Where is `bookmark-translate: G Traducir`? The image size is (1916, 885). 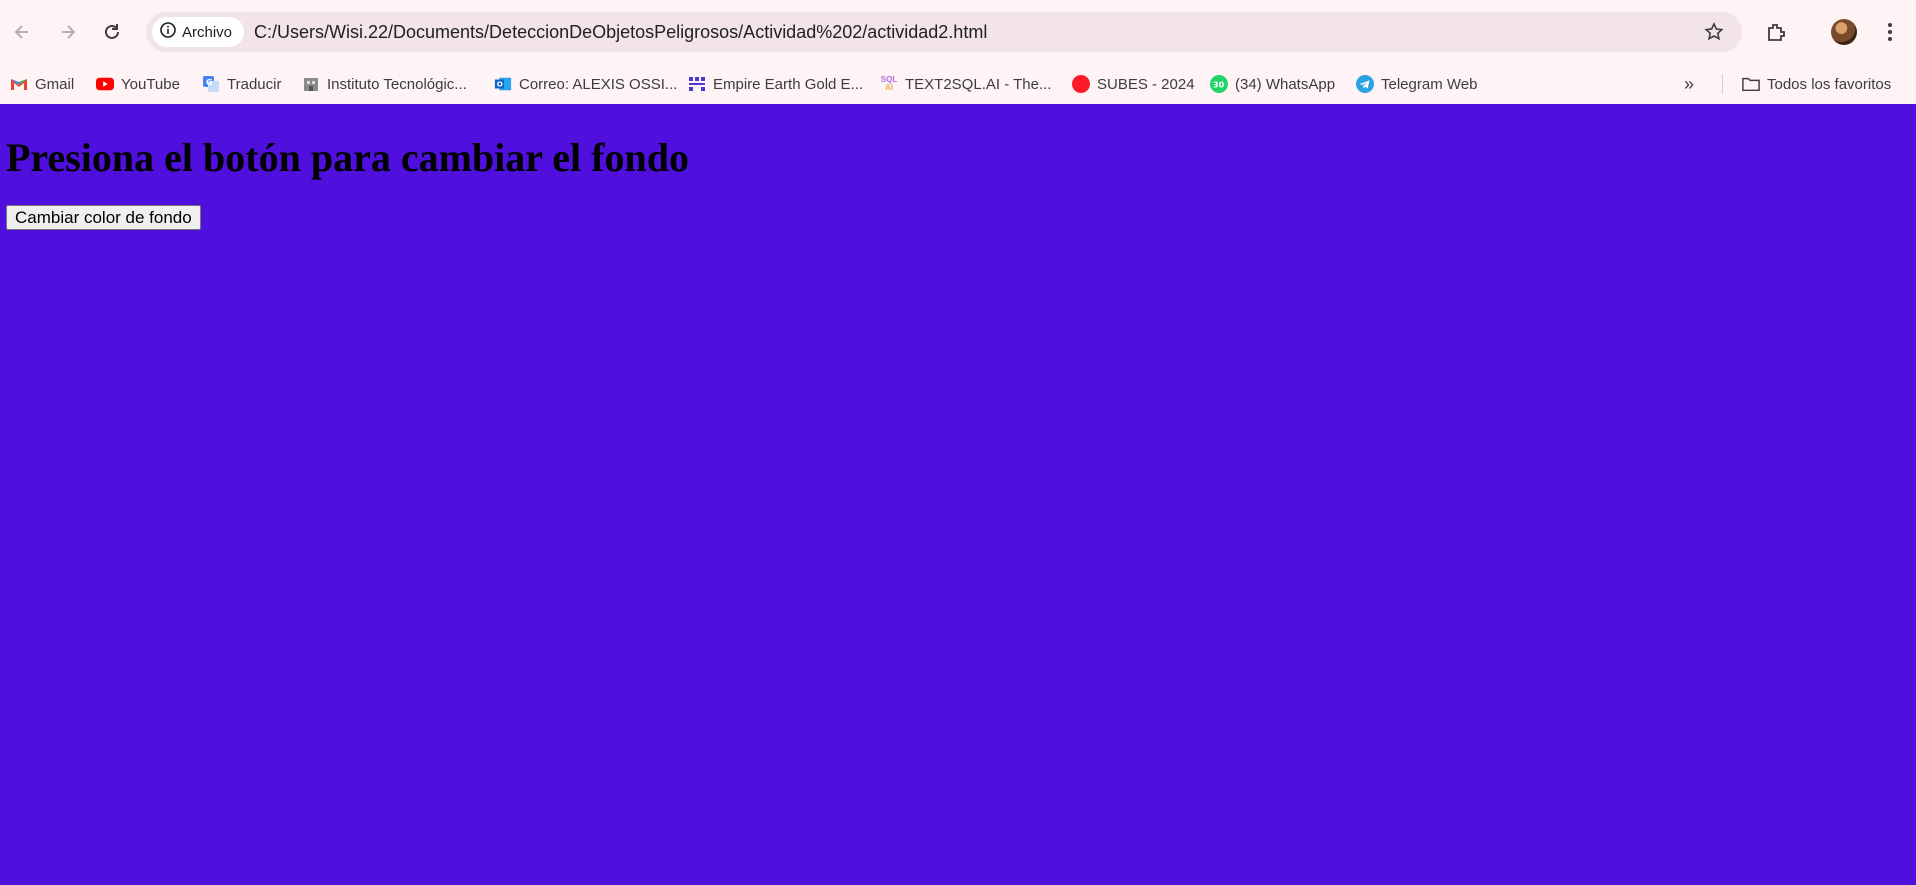 bookmark-translate: G Traducir is located at coordinates (241, 84).